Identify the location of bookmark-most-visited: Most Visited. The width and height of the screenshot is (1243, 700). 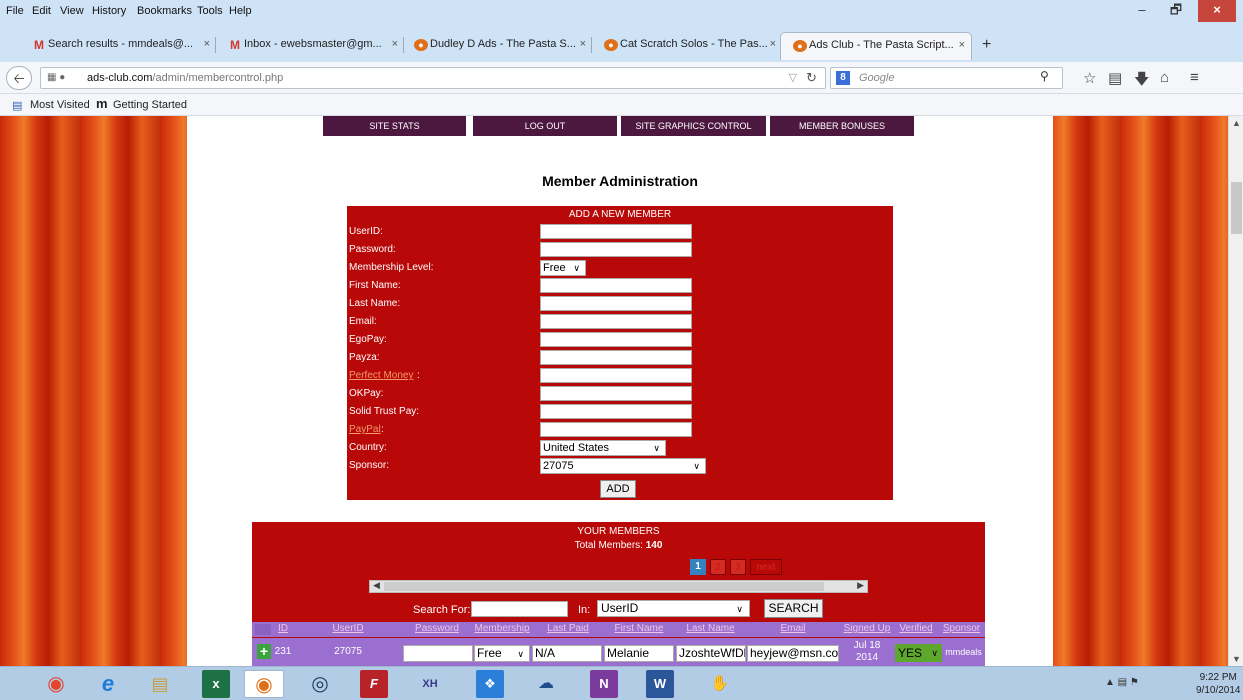
(60, 105).